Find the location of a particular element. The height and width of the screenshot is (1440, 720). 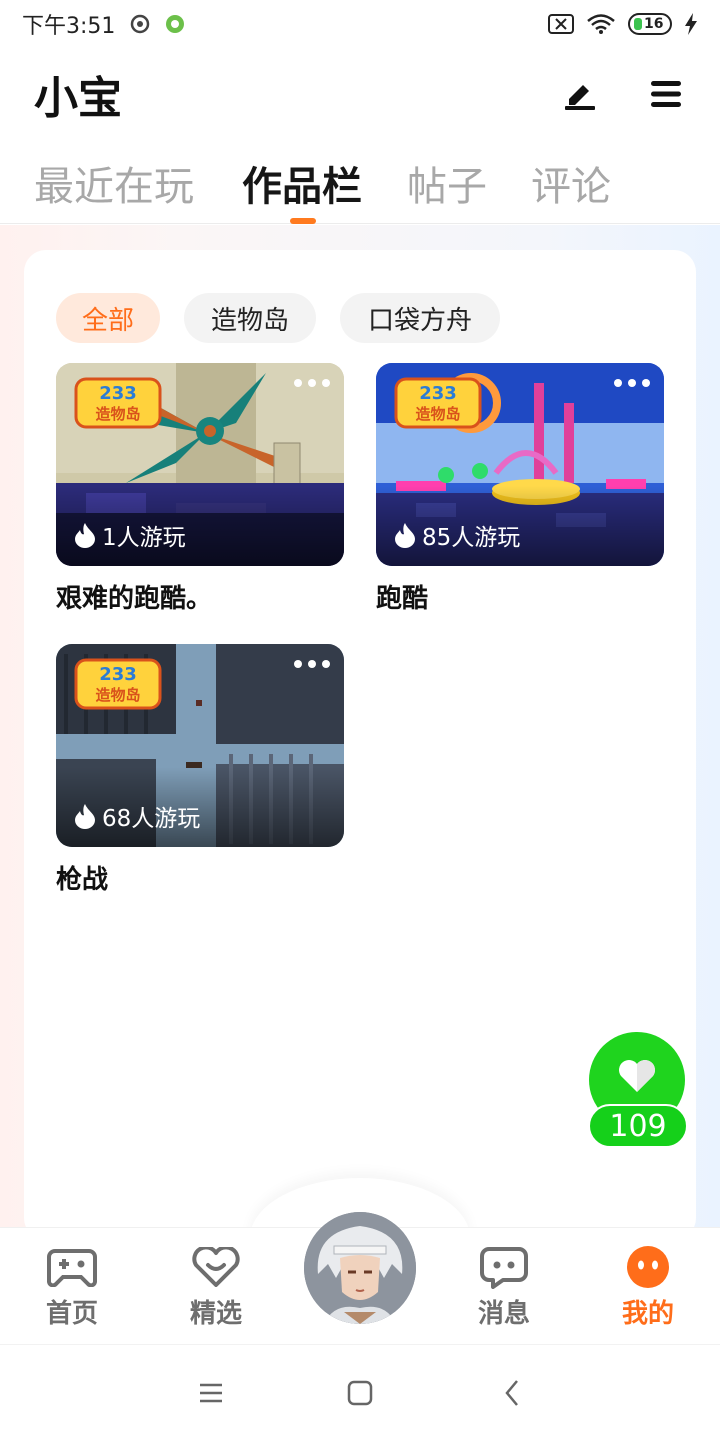

play-count: 1人游玩 is located at coordinates (130, 535).